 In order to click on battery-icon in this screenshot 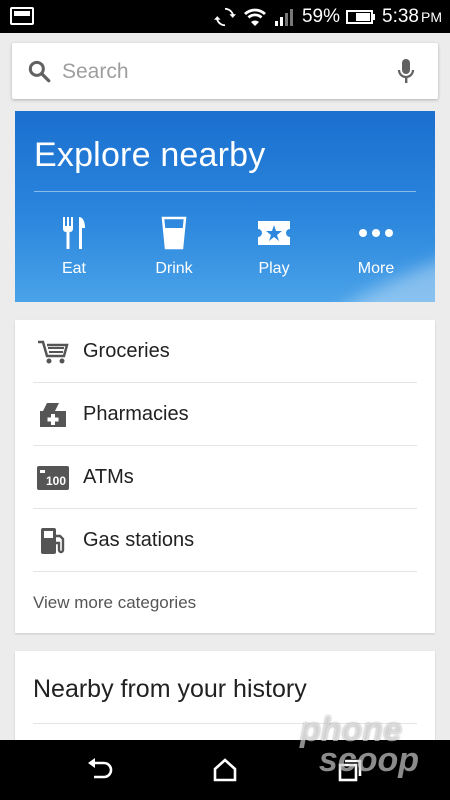, I will do `click(361, 16)`.